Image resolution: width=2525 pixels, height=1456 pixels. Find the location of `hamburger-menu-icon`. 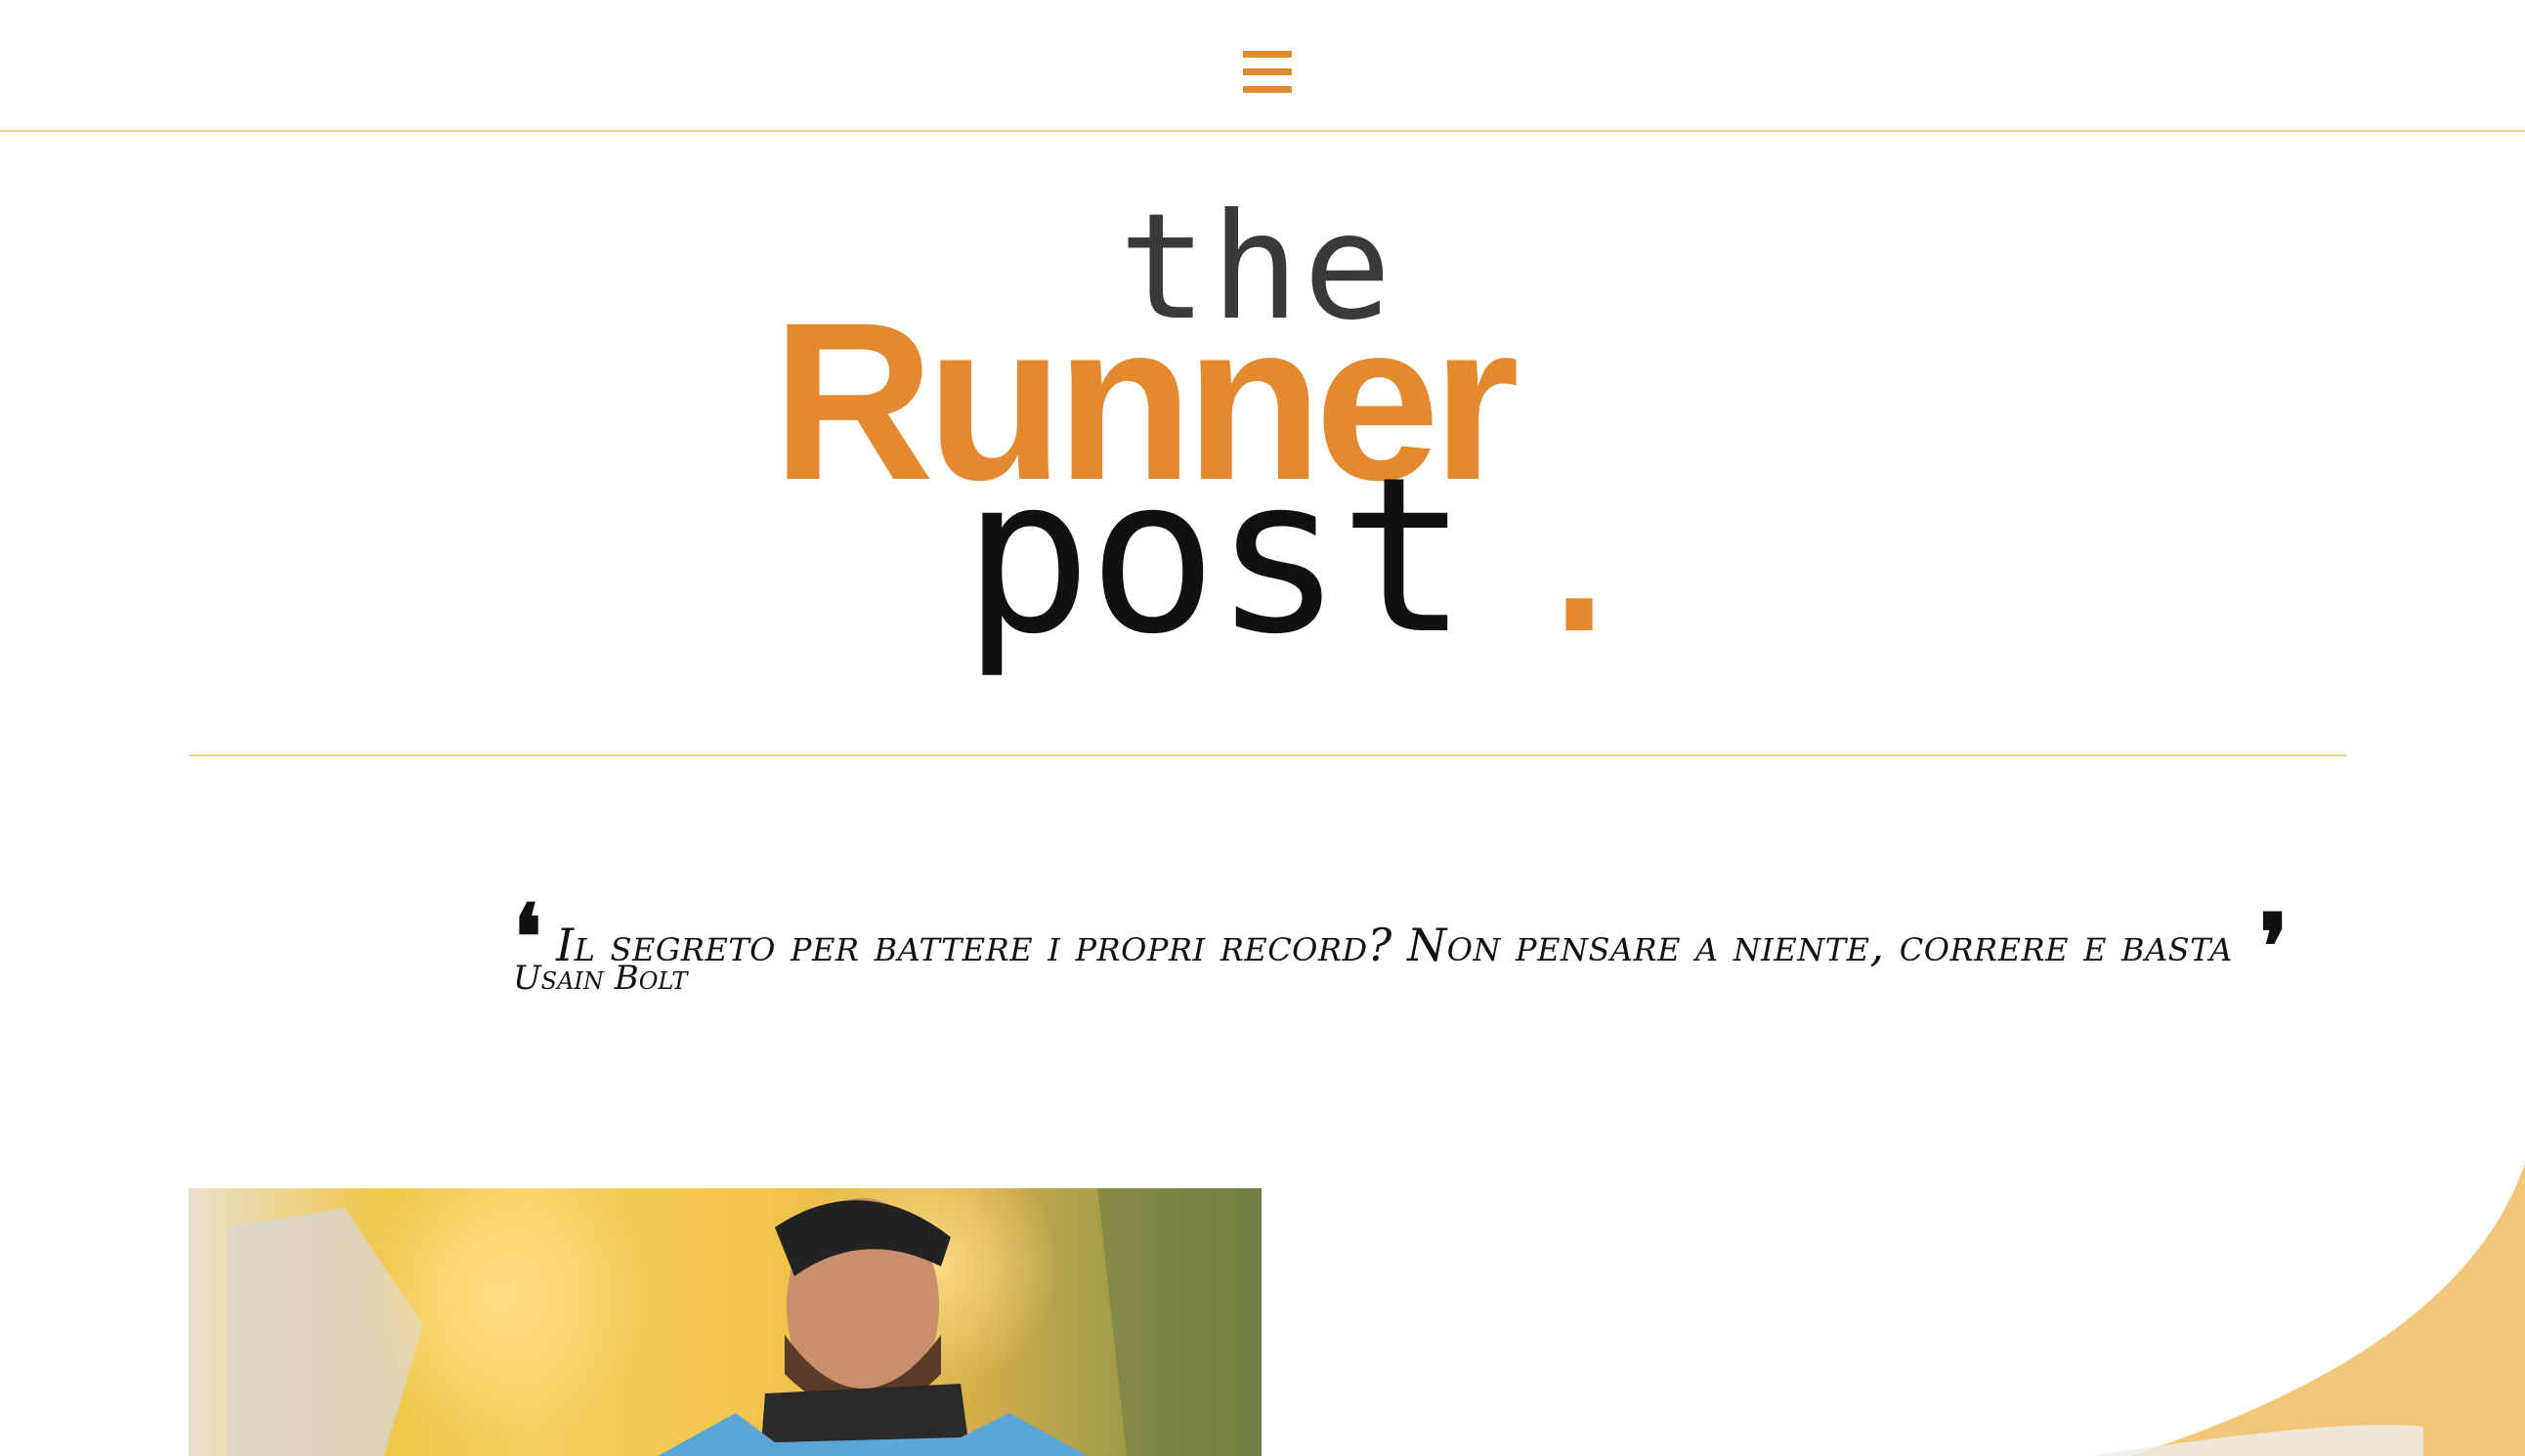

hamburger-menu-icon is located at coordinates (1267, 72).